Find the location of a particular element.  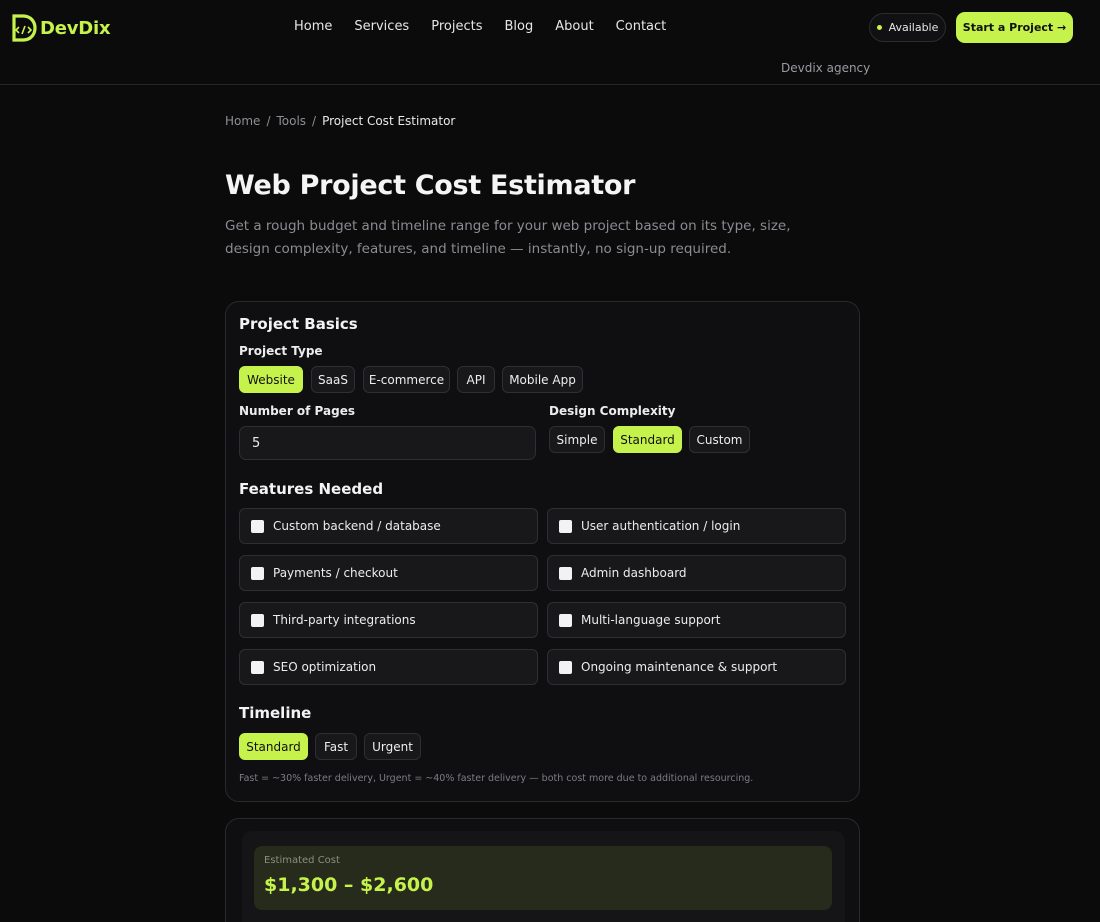

breadcrumb-home: Home is located at coordinates (242, 121).